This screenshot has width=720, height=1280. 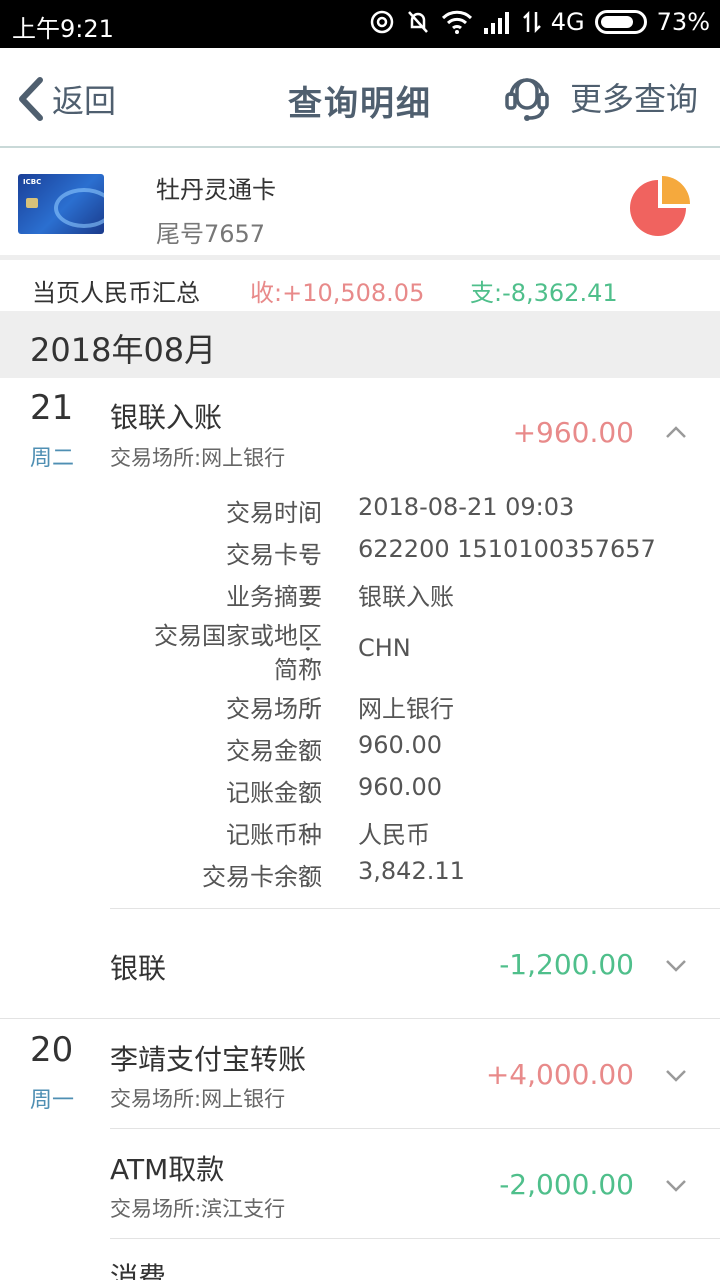 What do you see at coordinates (360, 344) in the screenshot?
I see `month-header: 2018年08月` at bounding box center [360, 344].